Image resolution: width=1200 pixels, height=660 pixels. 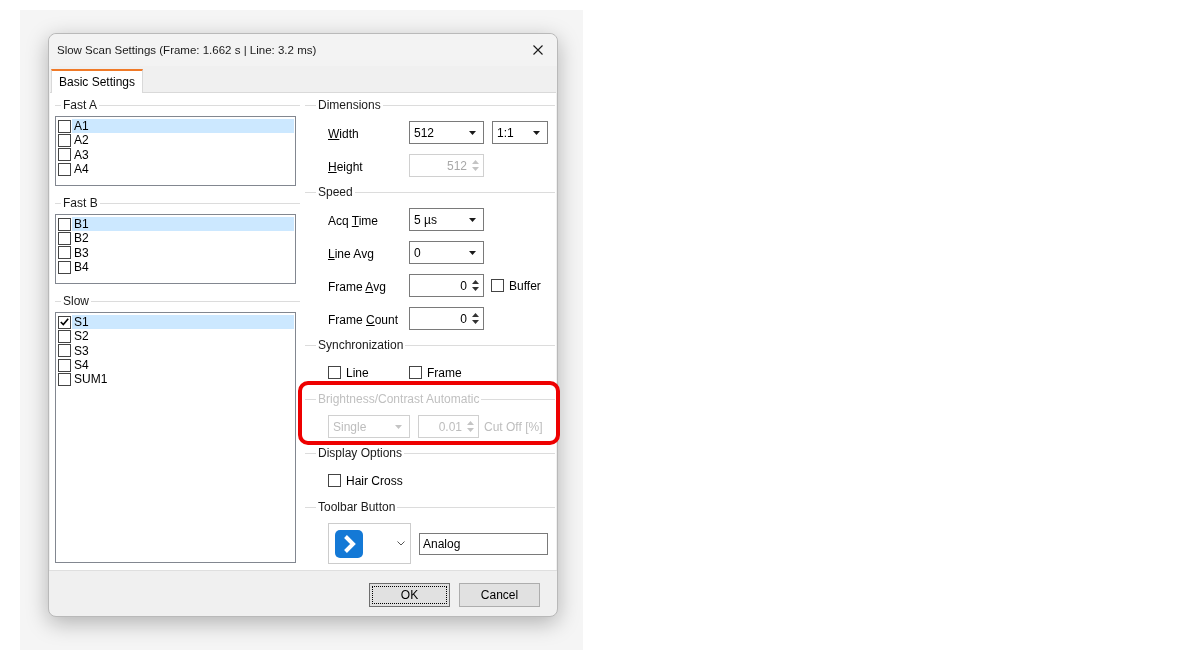 I want to click on field-label: Line Avg, so click(x=351, y=253).